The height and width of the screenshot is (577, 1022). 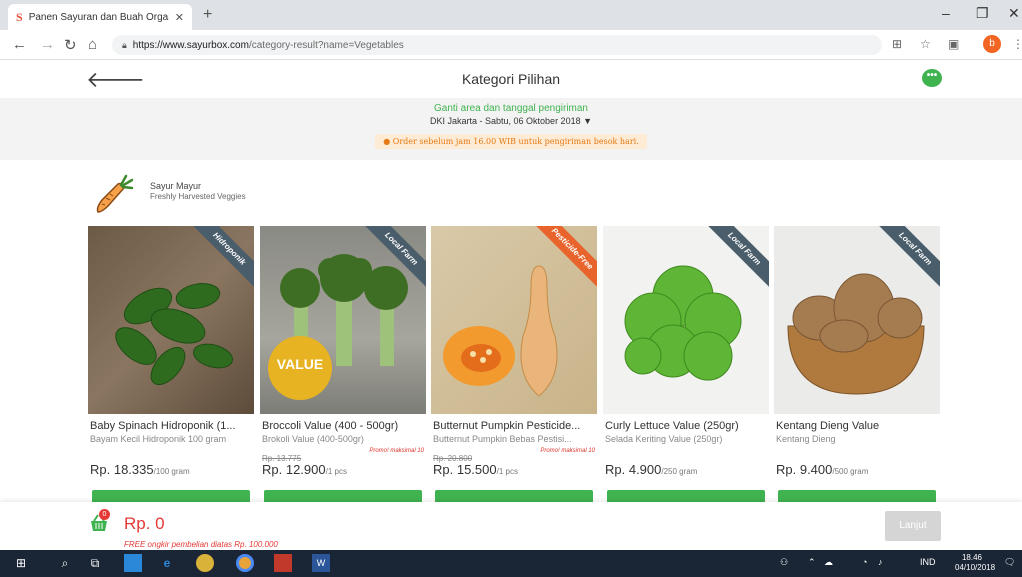 I want to click on translate-icon: ⊞, so click(x=897, y=44).